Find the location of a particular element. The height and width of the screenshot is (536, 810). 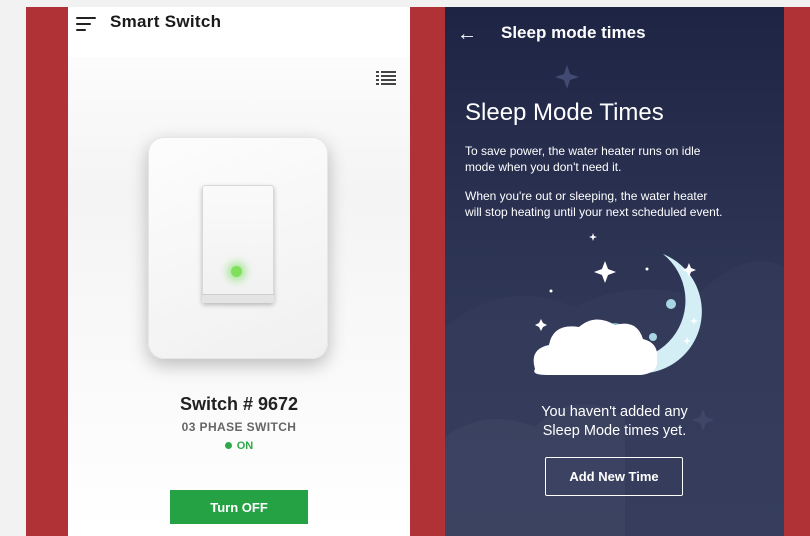

app-bar: Smart Switch is located at coordinates (239, 32).